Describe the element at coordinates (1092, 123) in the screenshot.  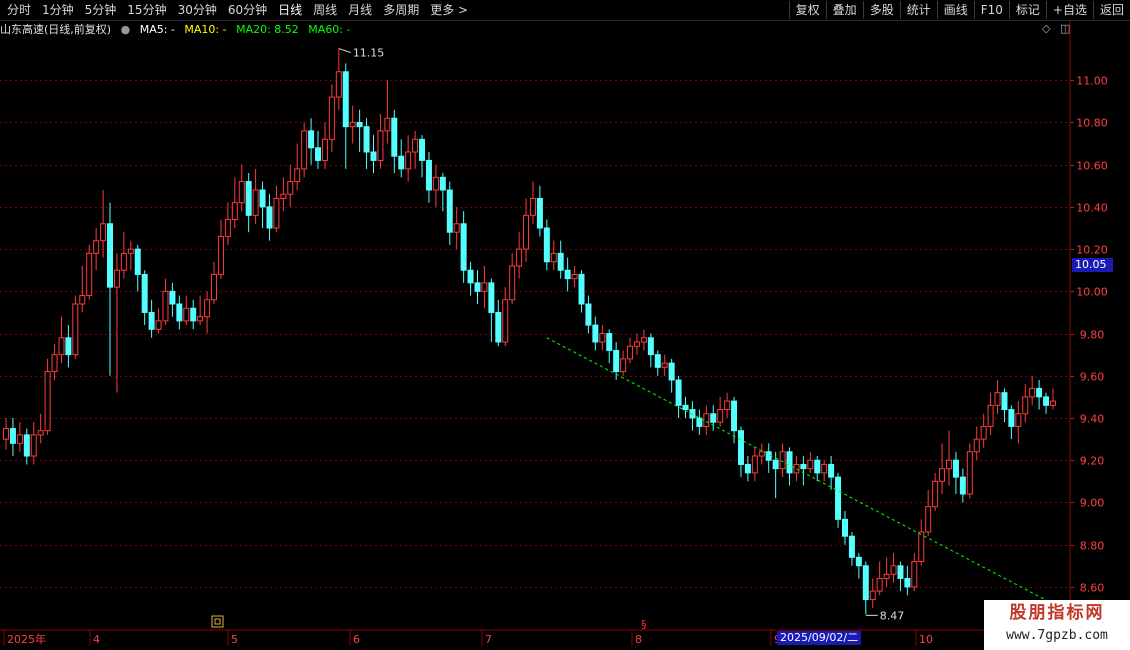
I see `y-tick-label-11: 10.80` at that location.